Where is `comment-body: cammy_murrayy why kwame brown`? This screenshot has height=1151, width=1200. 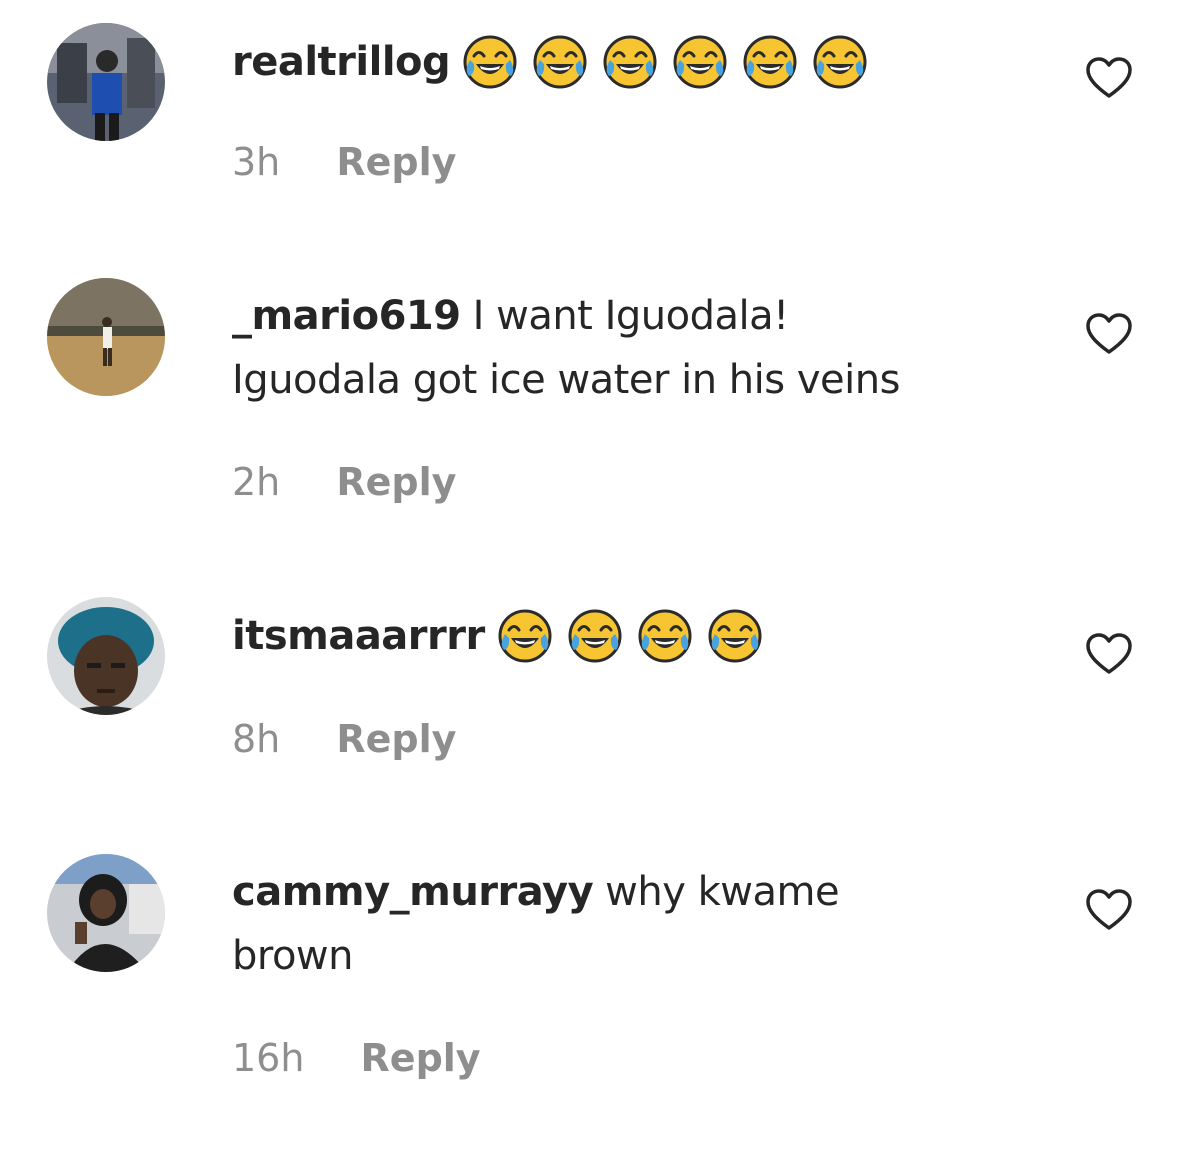
comment-body: cammy_murrayy why kwame brown is located at coordinates (632, 924).